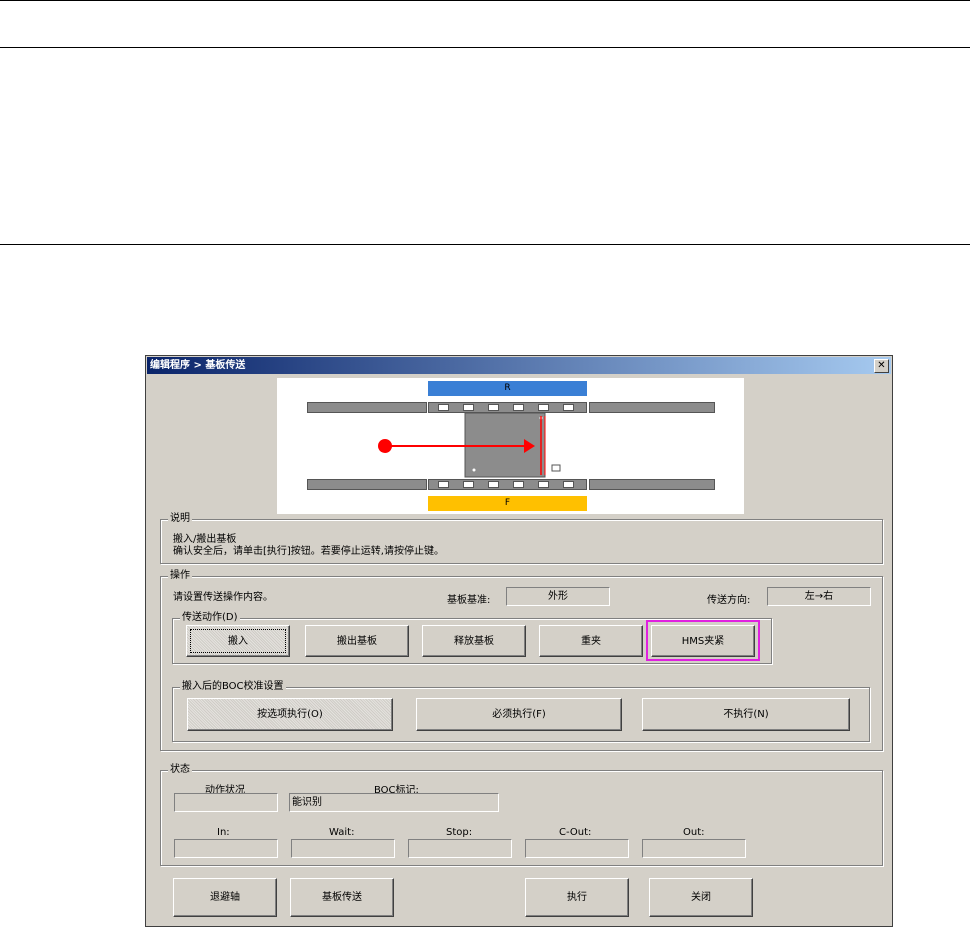 This screenshot has height=929, width=970. I want to click on board-transfer-button: 基板传送, so click(342, 897).